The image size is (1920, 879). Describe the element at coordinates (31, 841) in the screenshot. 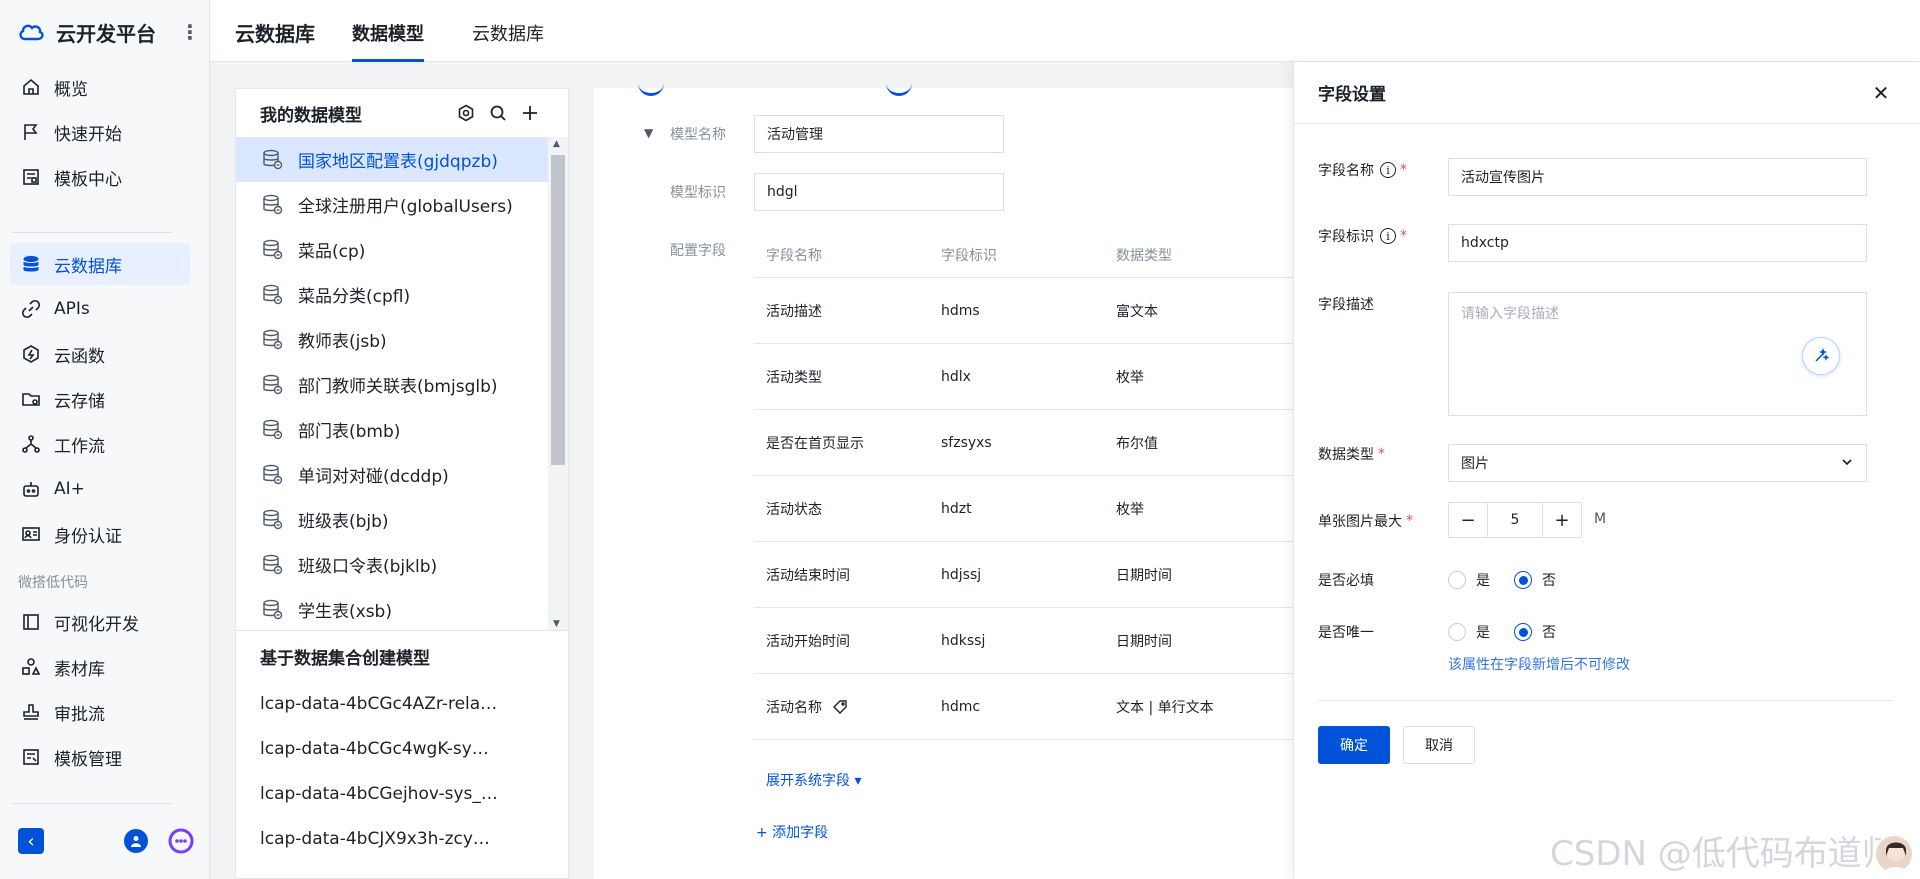

I see `collapse-sidebar-button: ‹` at that location.